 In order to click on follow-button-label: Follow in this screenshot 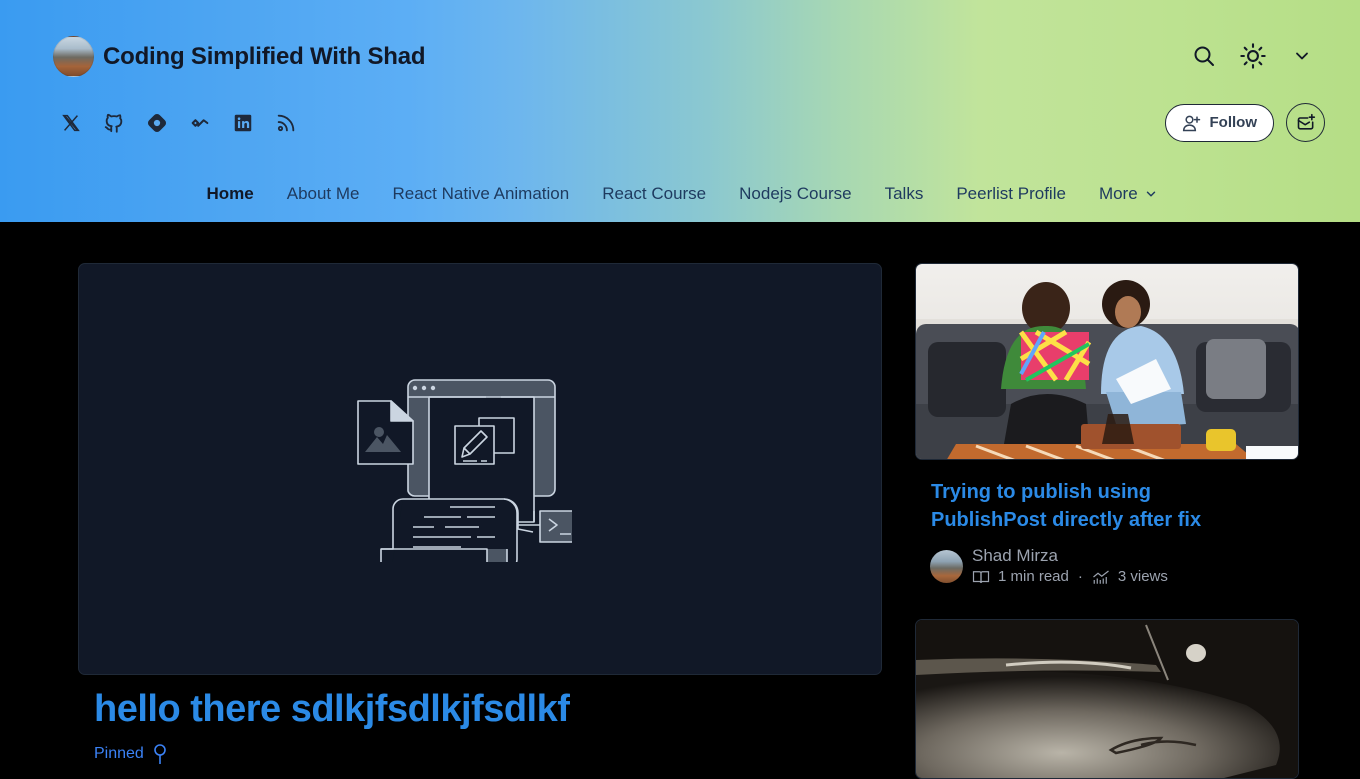, I will do `click(1233, 122)`.